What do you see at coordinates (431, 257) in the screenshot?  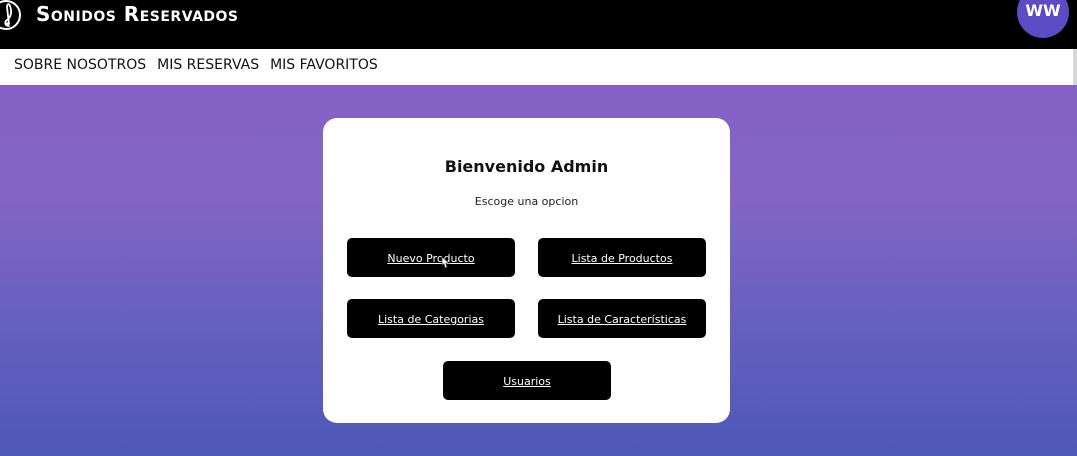 I see `new-product-button: Nuevo Producto` at bounding box center [431, 257].